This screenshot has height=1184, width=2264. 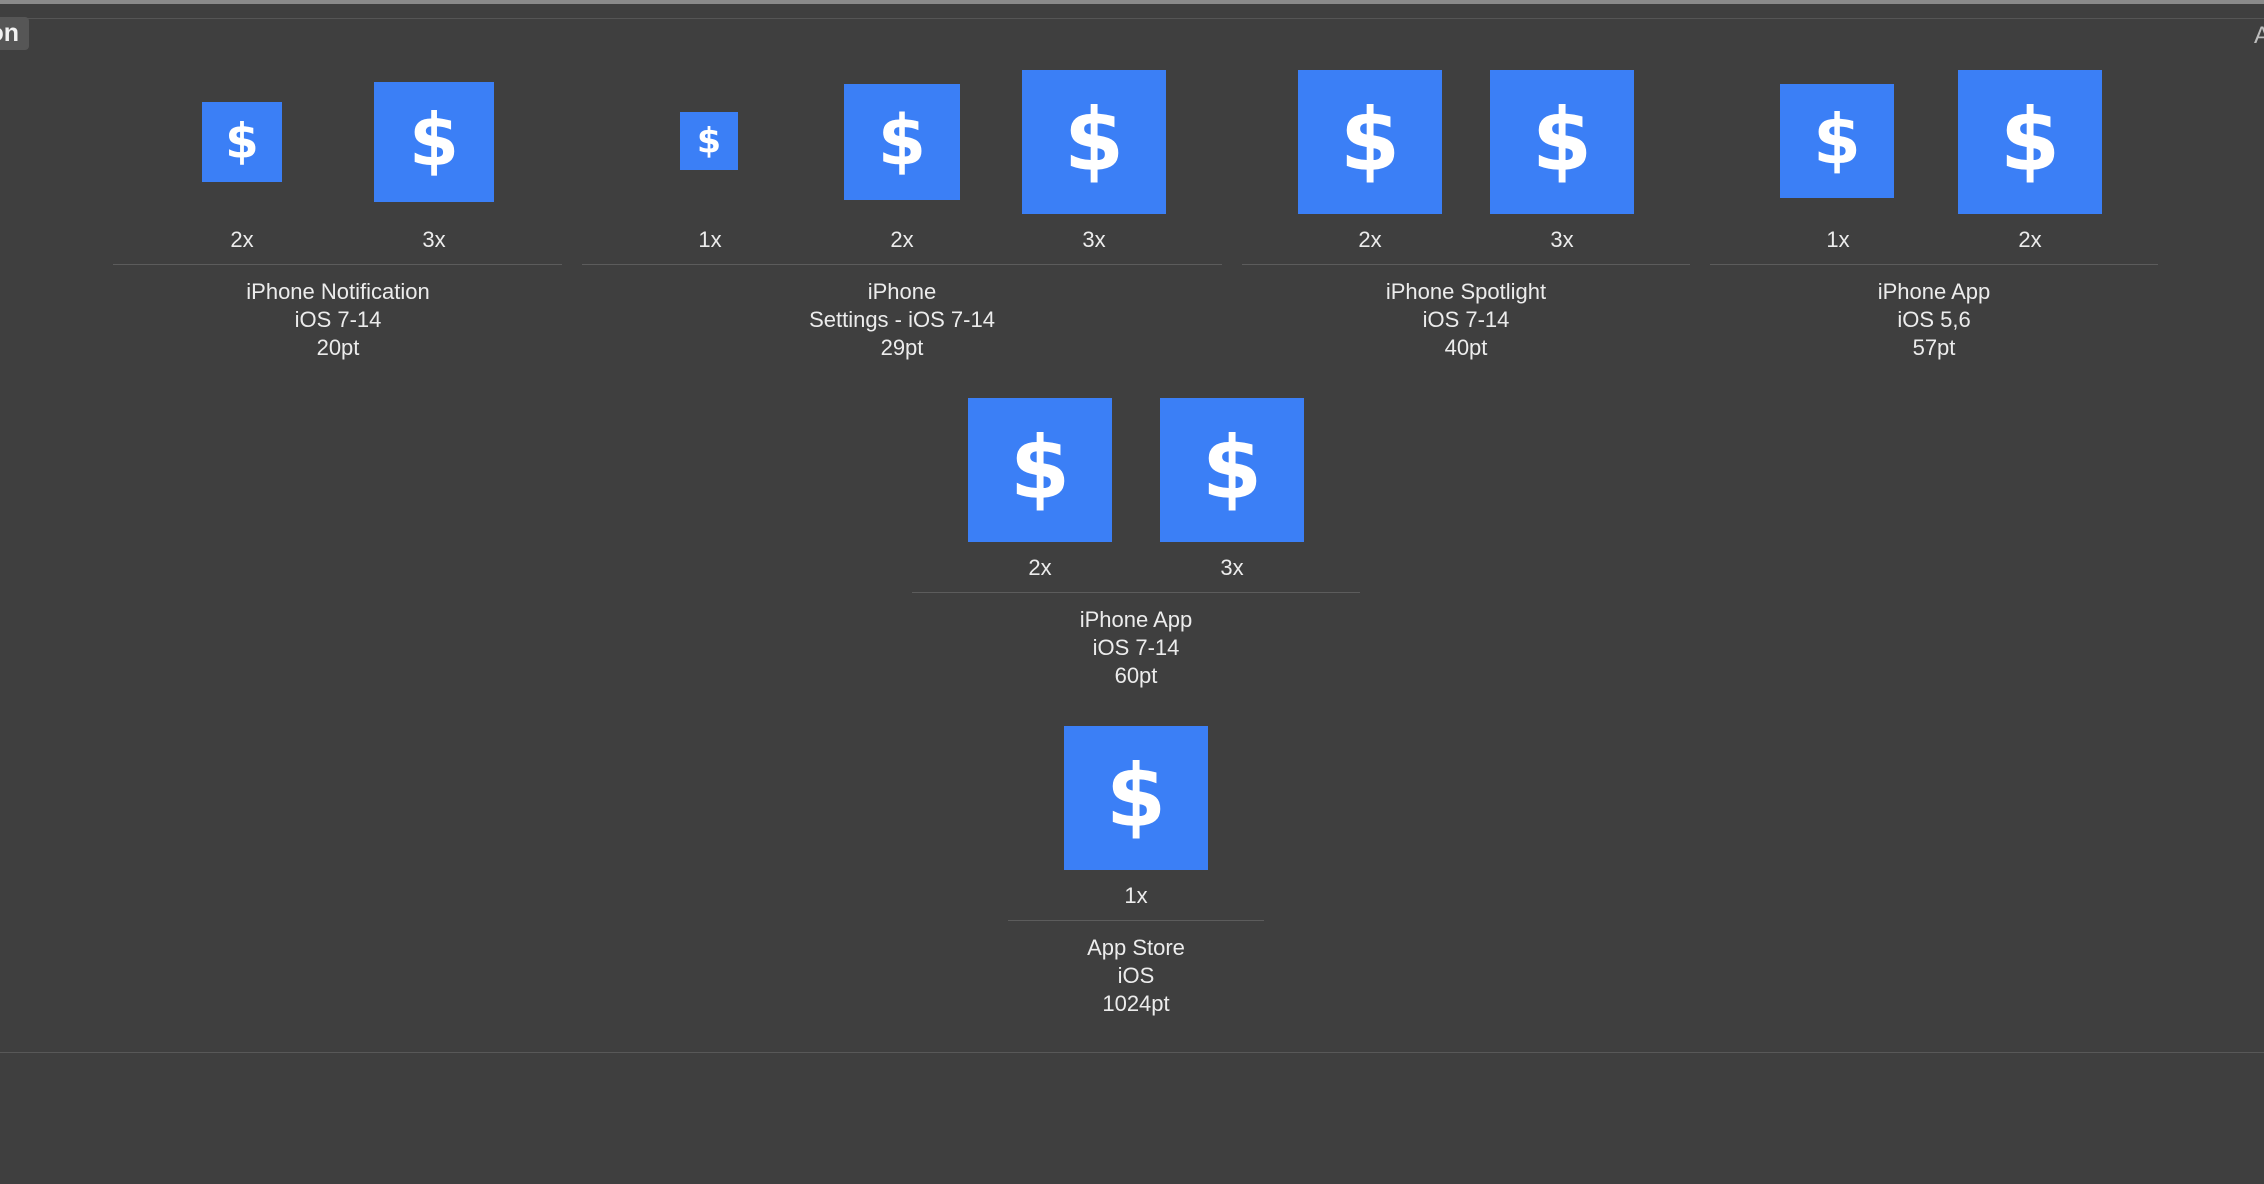 I want to click on top-divider, so click(x=1132, y=18).